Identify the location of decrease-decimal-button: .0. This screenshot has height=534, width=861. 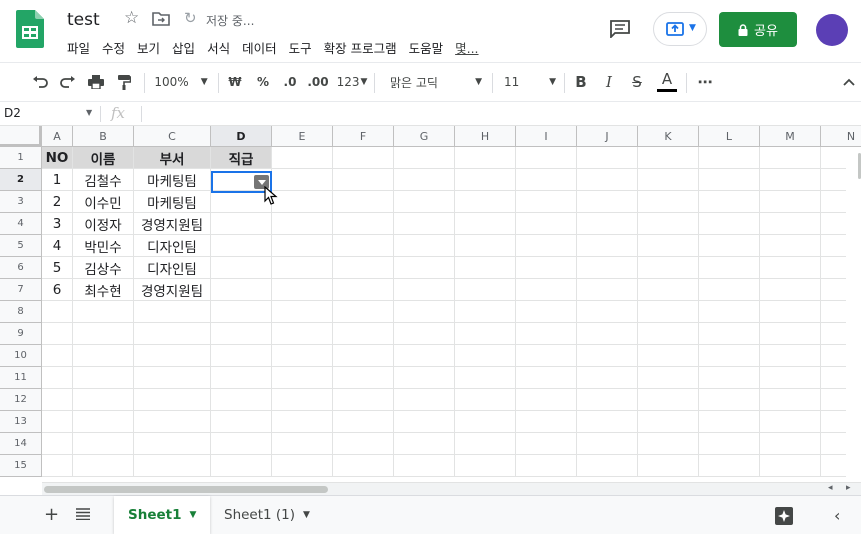
(290, 82).